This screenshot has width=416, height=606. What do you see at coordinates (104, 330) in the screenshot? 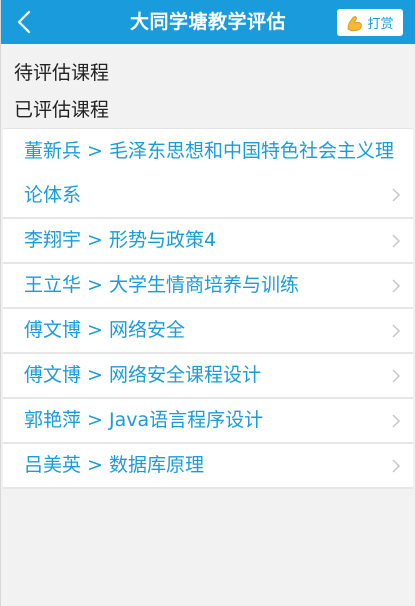
I see `course-item-label: 傅文博 > 网络安全` at bounding box center [104, 330].